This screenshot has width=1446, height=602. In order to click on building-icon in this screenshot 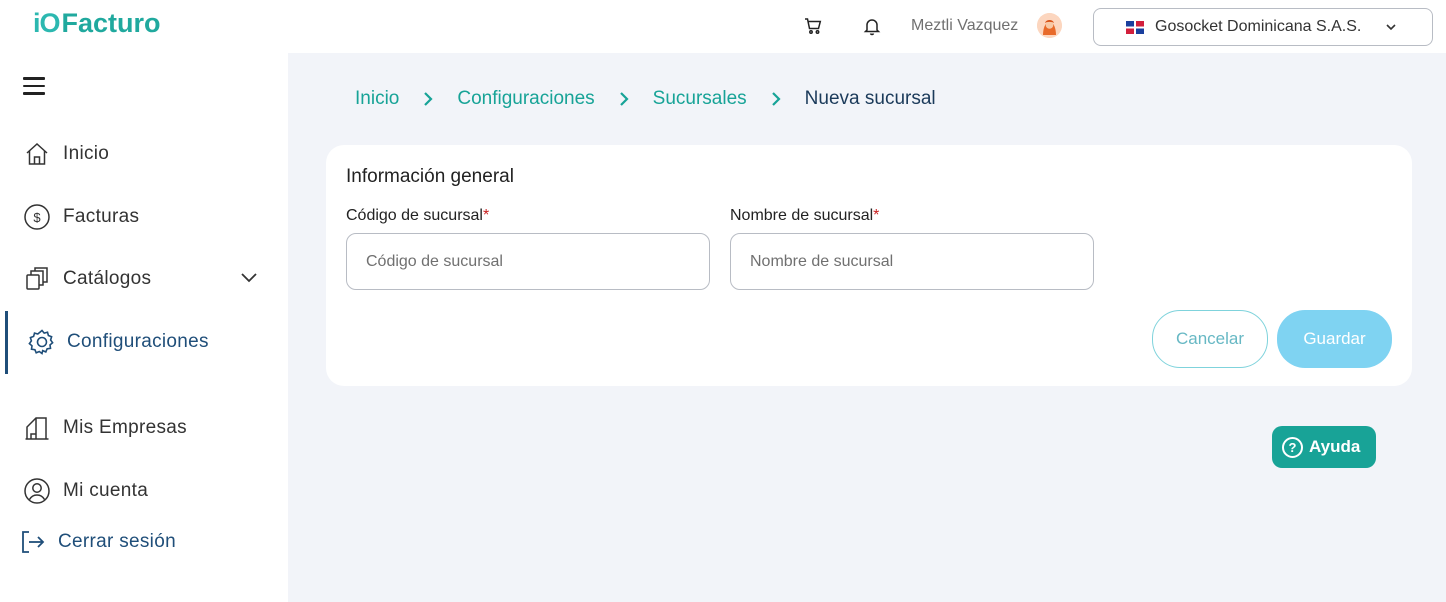, I will do `click(37, 428)`.